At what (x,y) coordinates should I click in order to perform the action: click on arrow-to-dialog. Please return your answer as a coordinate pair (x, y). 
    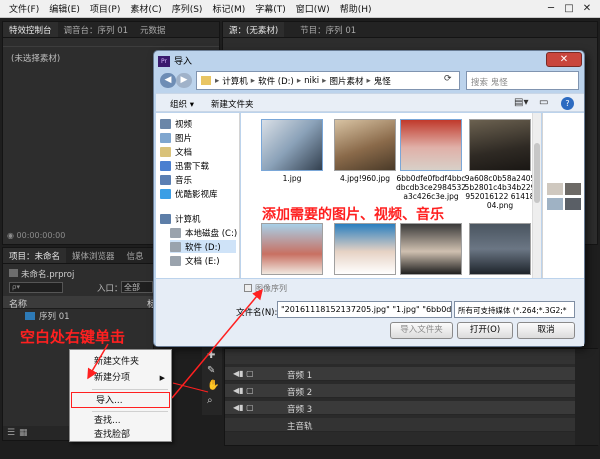
    Looking at the image, I should click on (217, 343).